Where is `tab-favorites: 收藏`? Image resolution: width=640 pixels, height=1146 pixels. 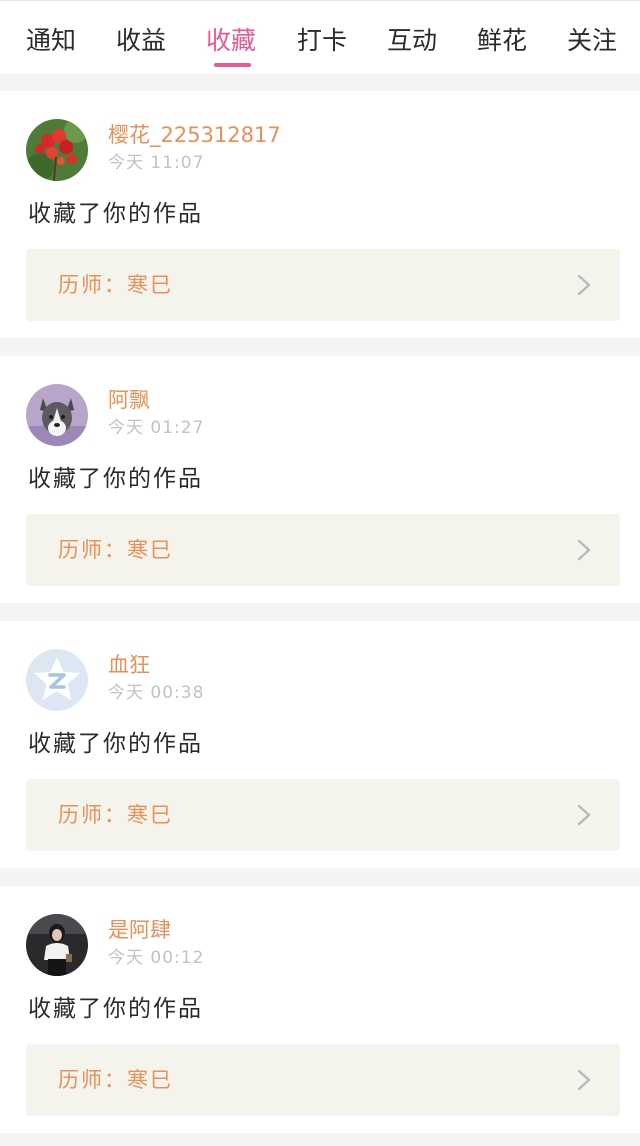 tab-favorites: 收藏 is located at coordinates (231, 43).